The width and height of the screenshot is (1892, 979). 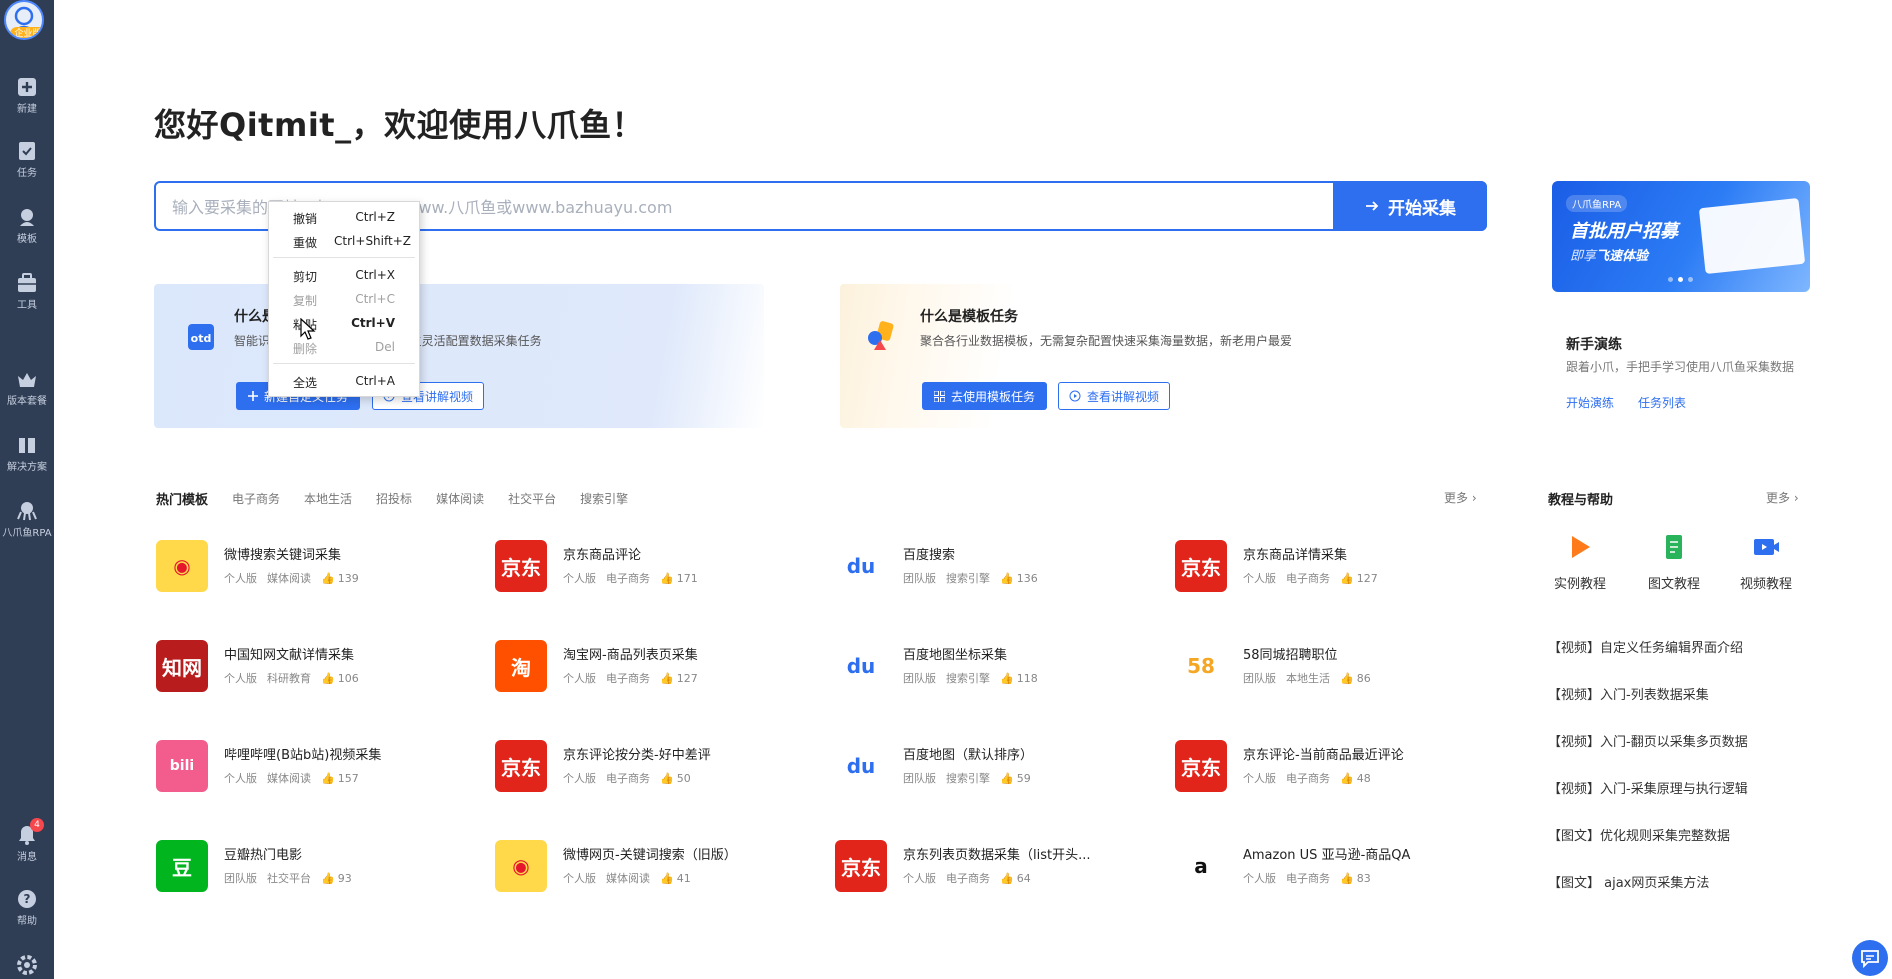 I want to click on template-card: ◉ 微博网页-关键词搜索（旧版） 个人版 媒体阅读 👍 41, so click(x=660, y=868).